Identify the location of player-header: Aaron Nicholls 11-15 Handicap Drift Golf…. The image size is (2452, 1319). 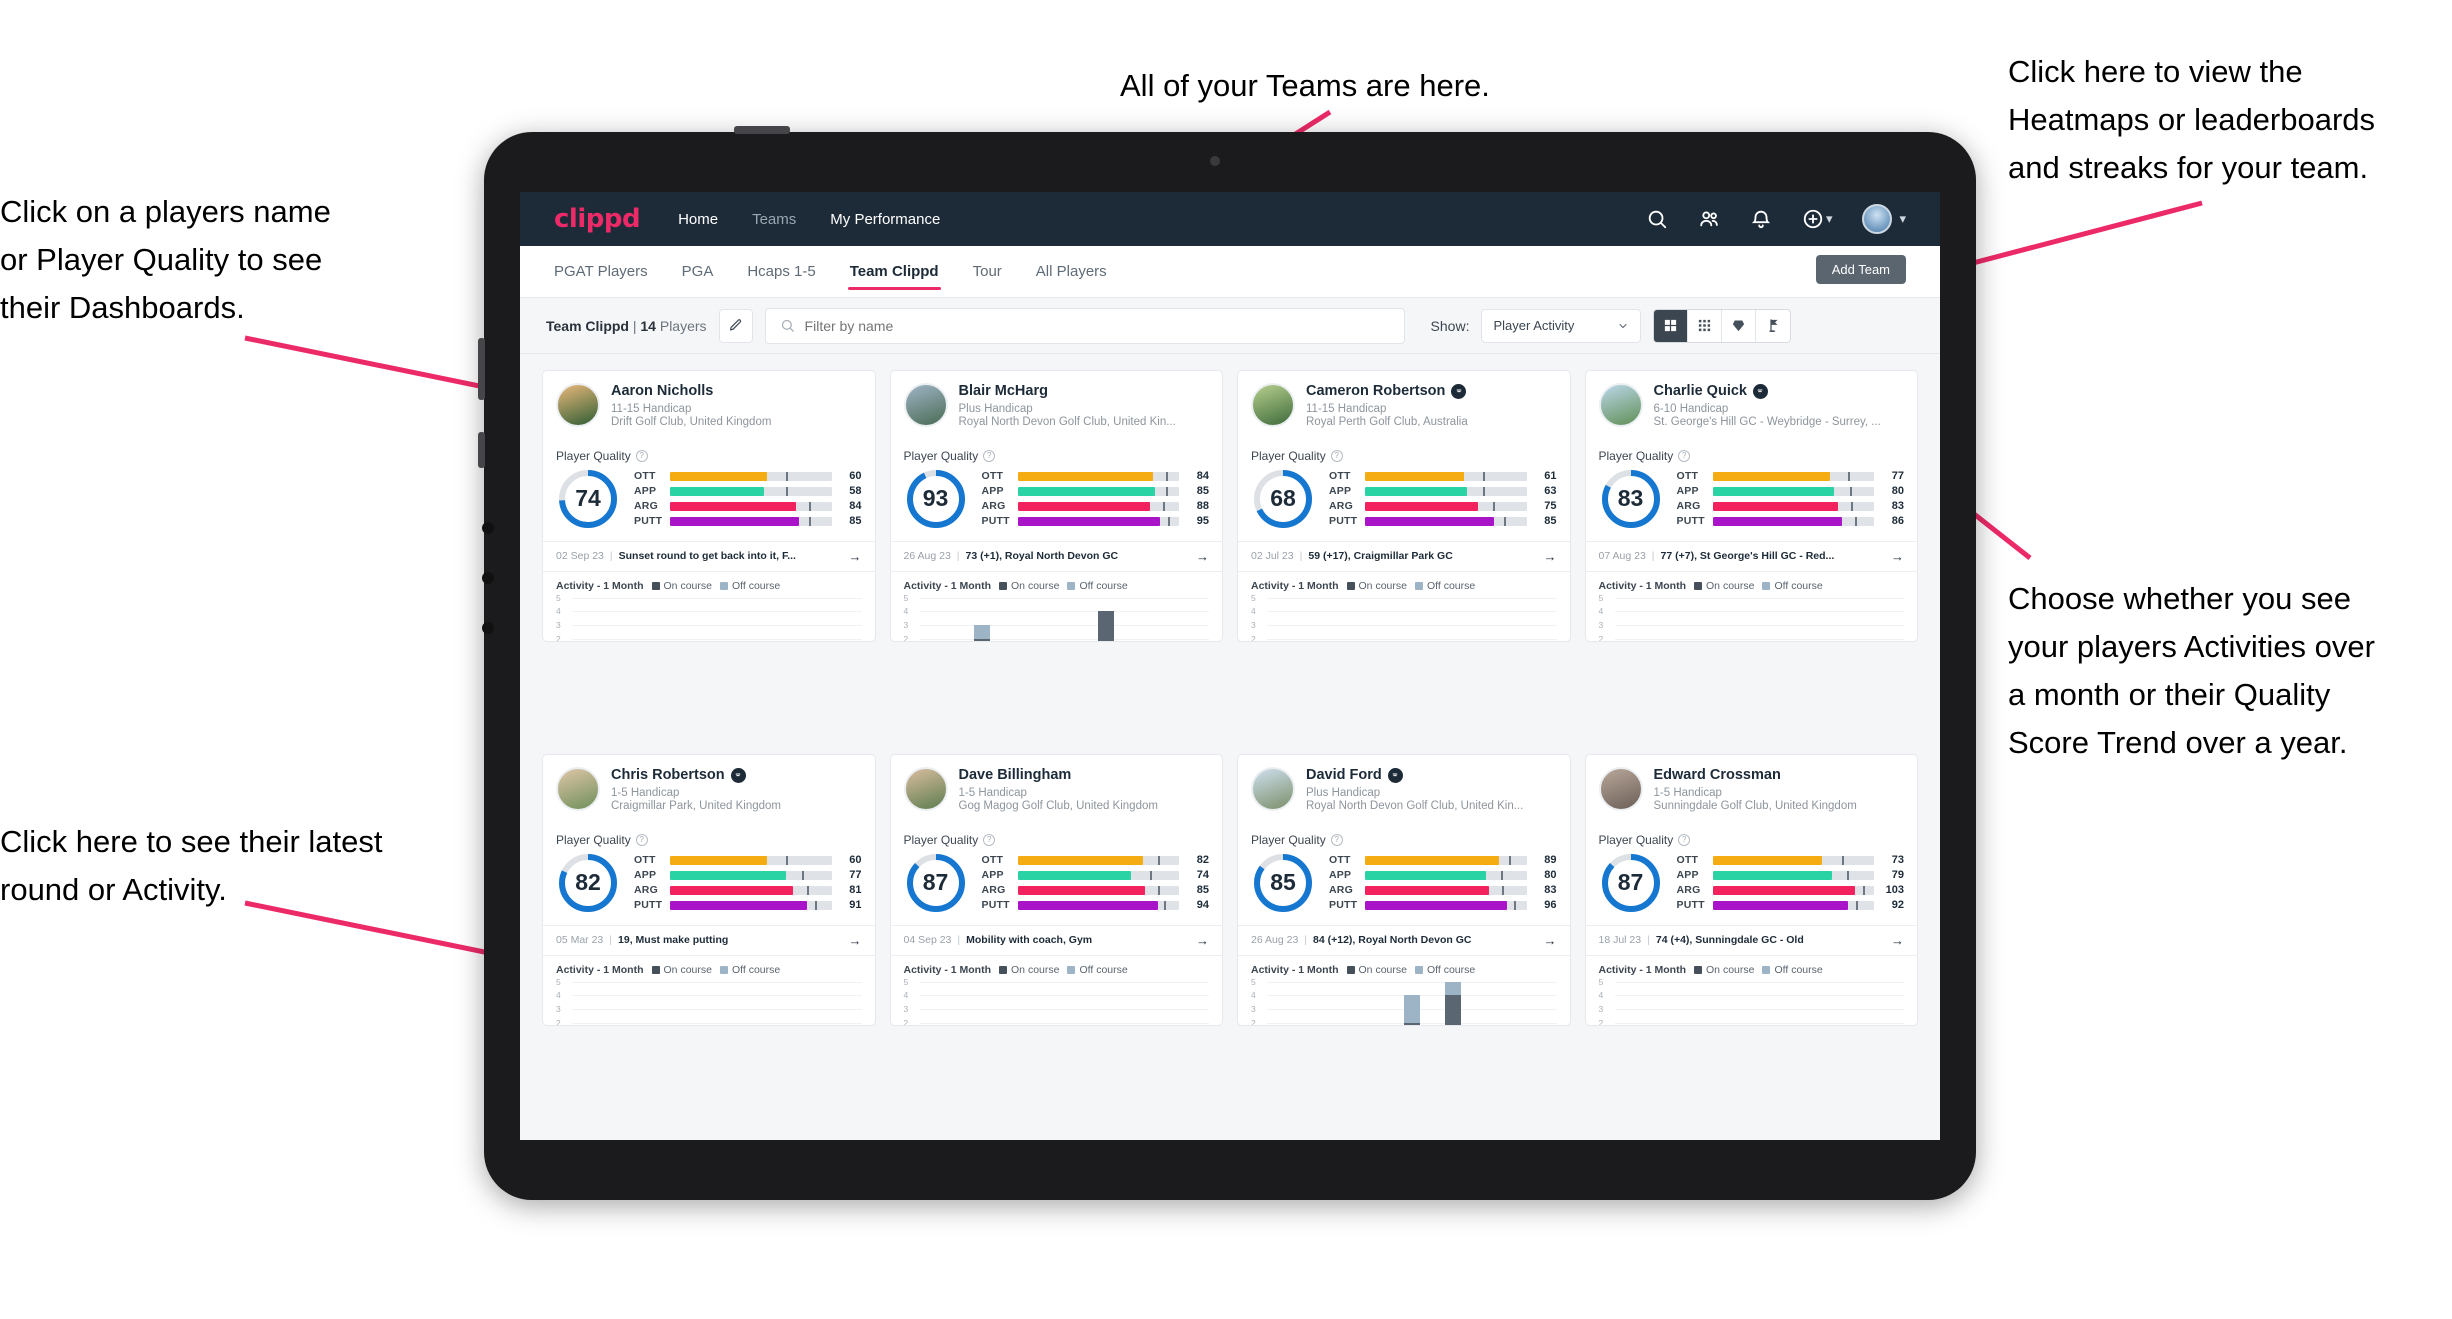
(709, 405).